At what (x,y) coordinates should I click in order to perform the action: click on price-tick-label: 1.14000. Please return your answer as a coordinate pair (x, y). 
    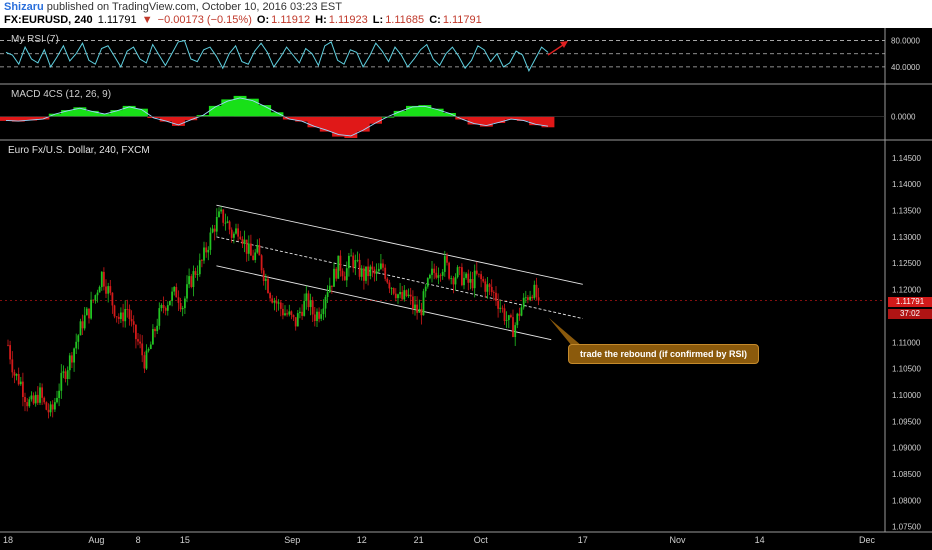
    Looking at the image, I should click on (906, 184).